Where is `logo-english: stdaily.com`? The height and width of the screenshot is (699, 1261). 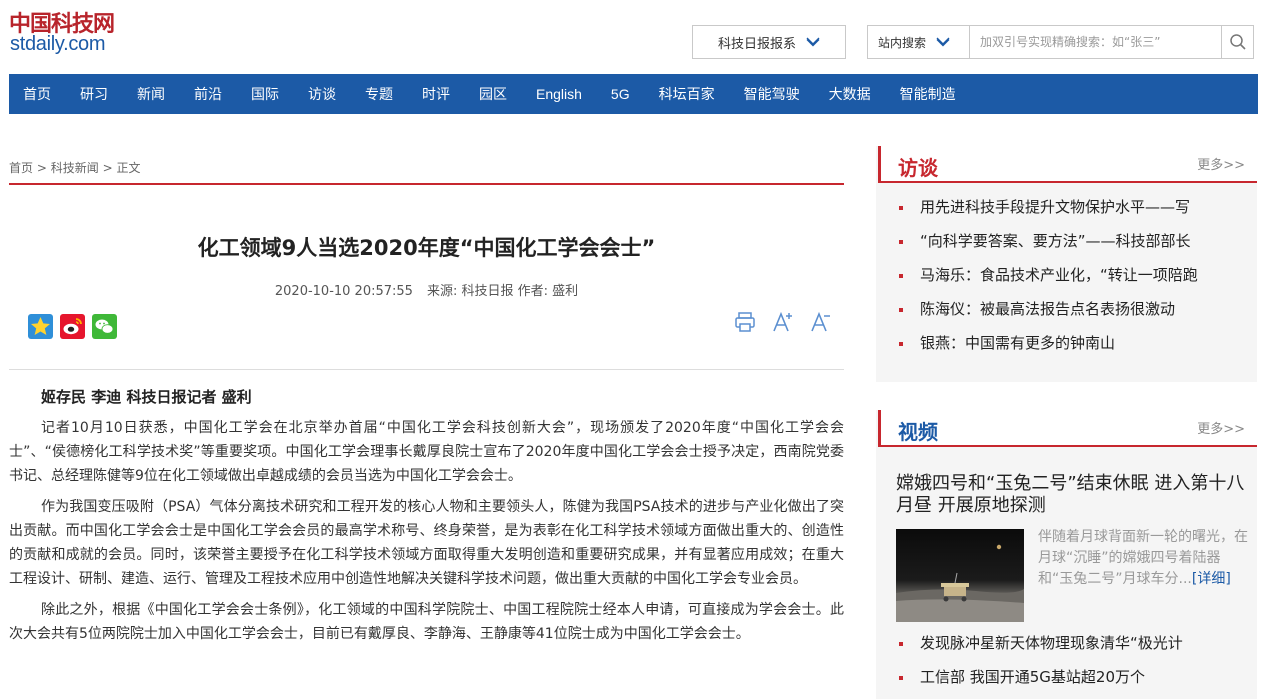 logo-english: stdaily.com is located at coordinates (58, 44).